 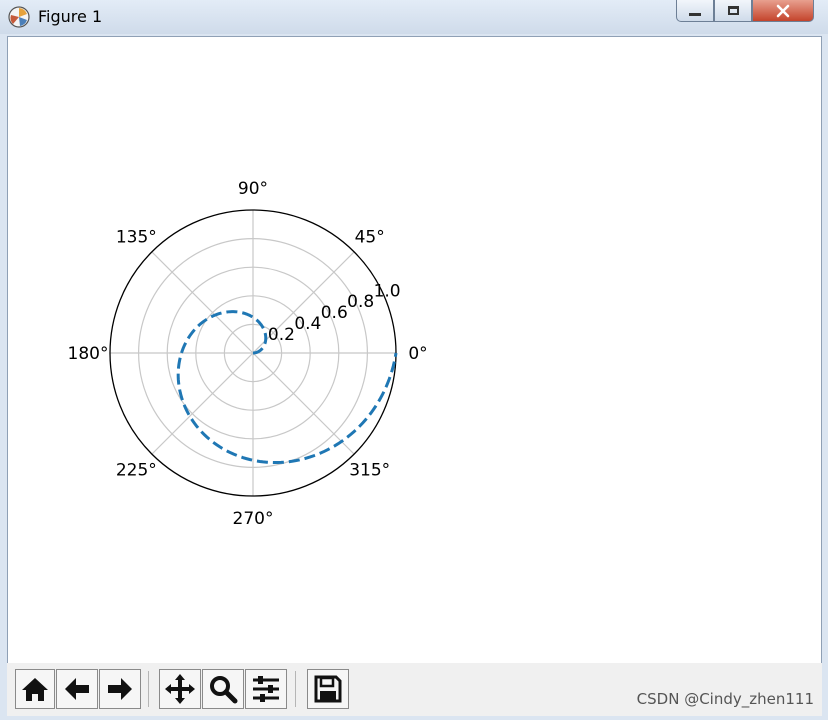 I want to click on theta-tick-label: 270°, so click(x=253, y=519).